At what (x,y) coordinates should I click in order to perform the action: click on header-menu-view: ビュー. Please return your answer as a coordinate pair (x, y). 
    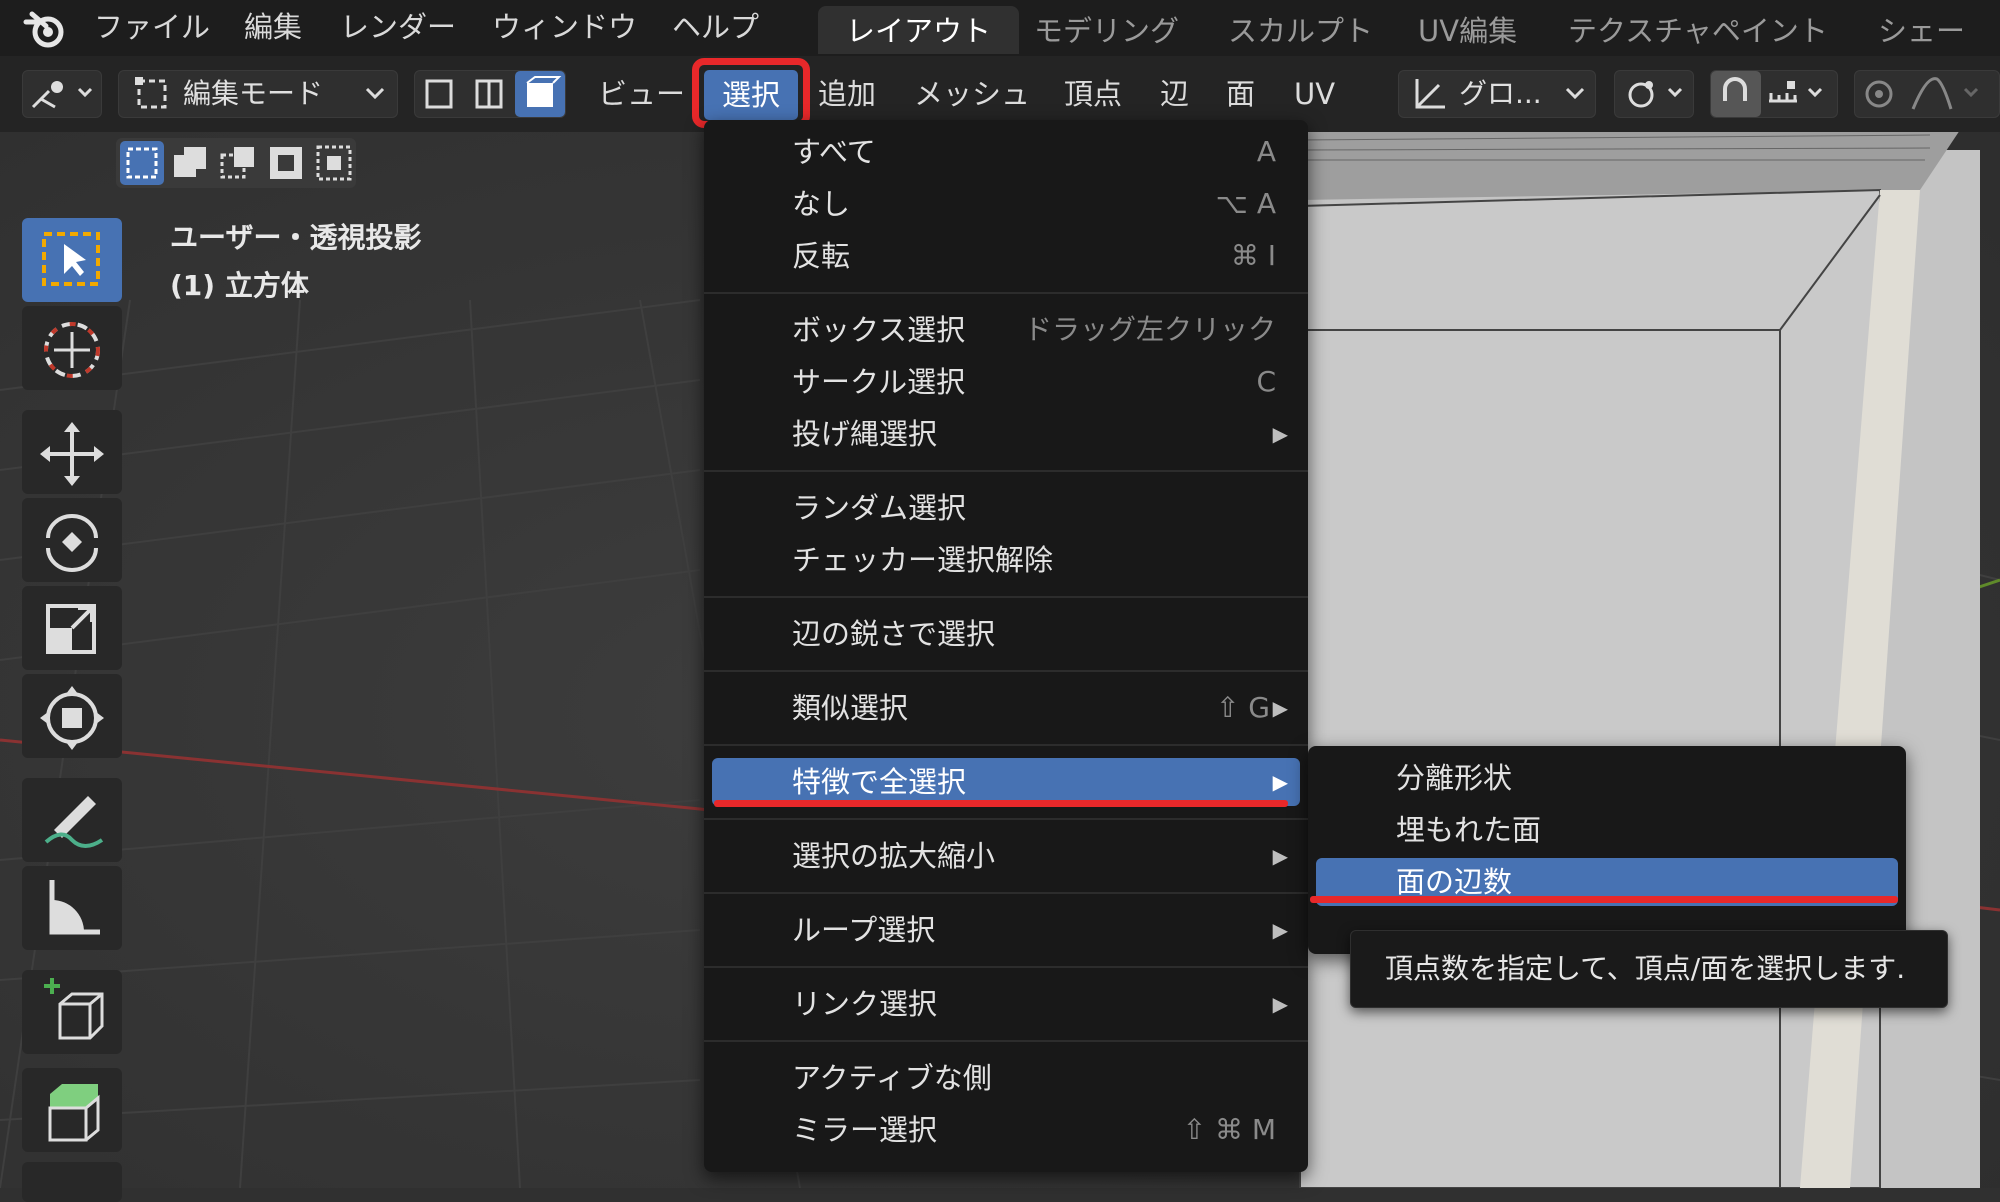
    Looking at the image, I should click on (641, 94).